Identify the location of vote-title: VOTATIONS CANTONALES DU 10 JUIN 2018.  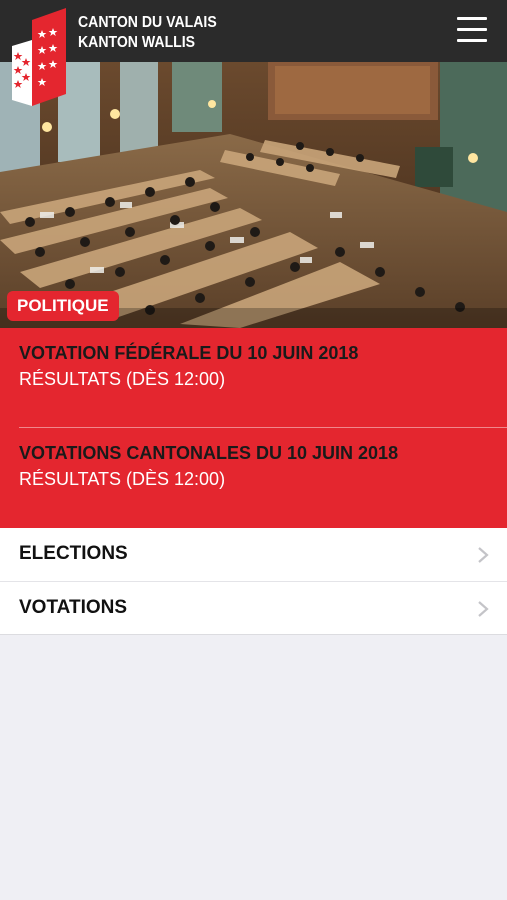
(209, 453).